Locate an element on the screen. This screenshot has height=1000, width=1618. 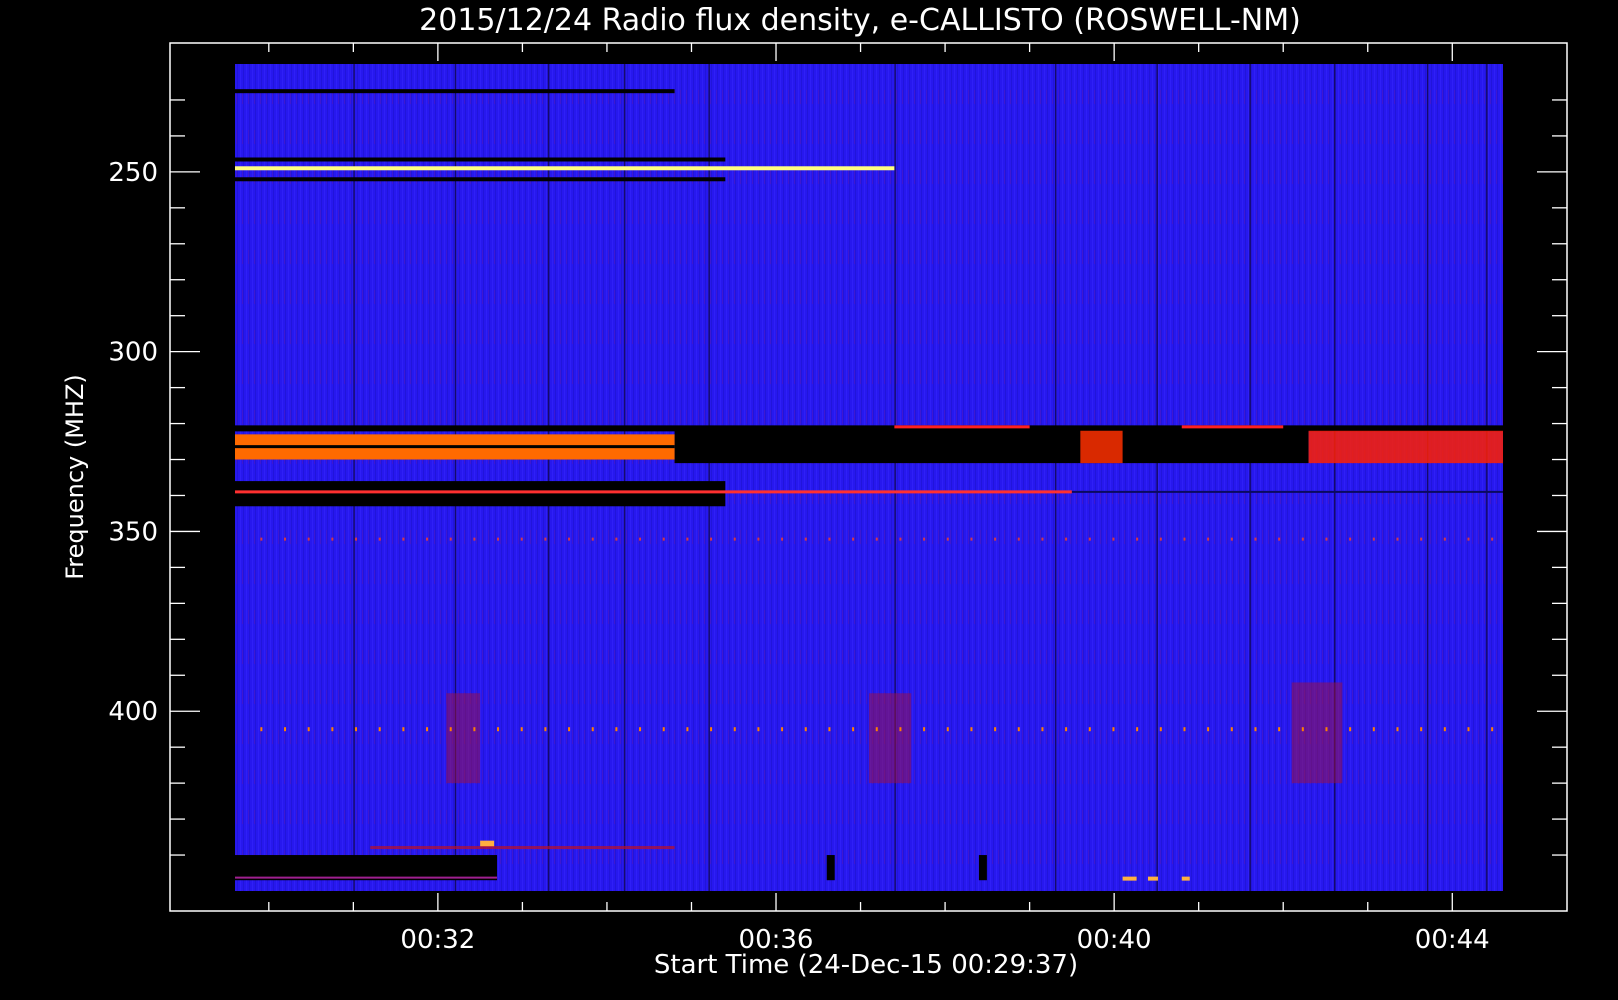
bright-band-gap is located at coordinates (455, 447).